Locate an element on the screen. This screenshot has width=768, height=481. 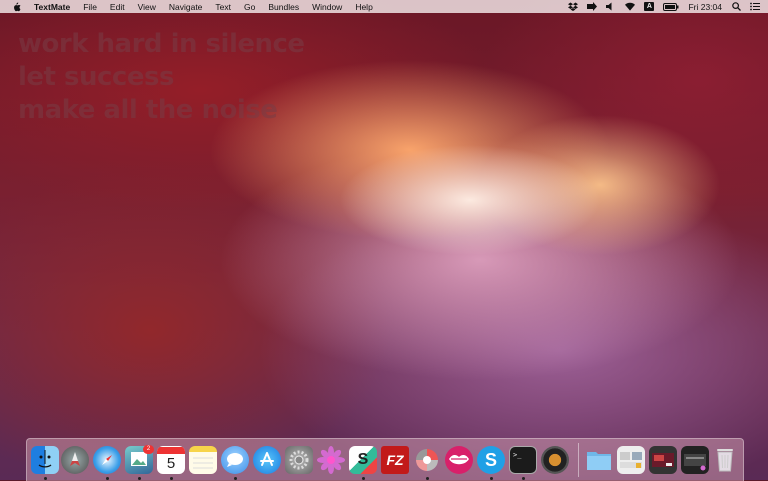
menu-edit: Edit is located at coordinates (117, 7).